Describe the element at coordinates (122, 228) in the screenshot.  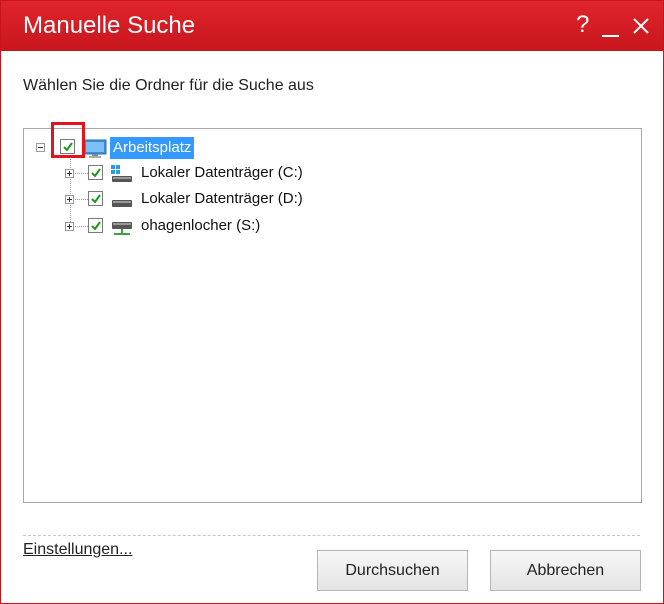
I see `network-drive-icon` at that location.